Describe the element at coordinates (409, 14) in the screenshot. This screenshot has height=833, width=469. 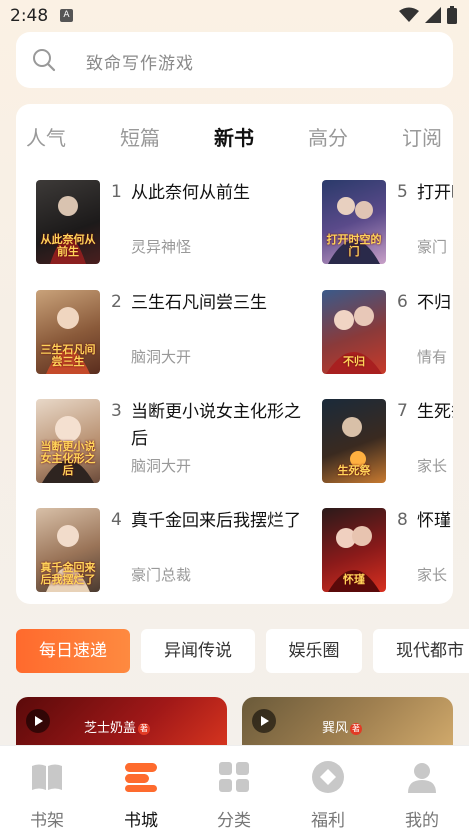
I see `wifi-icon` at that location.